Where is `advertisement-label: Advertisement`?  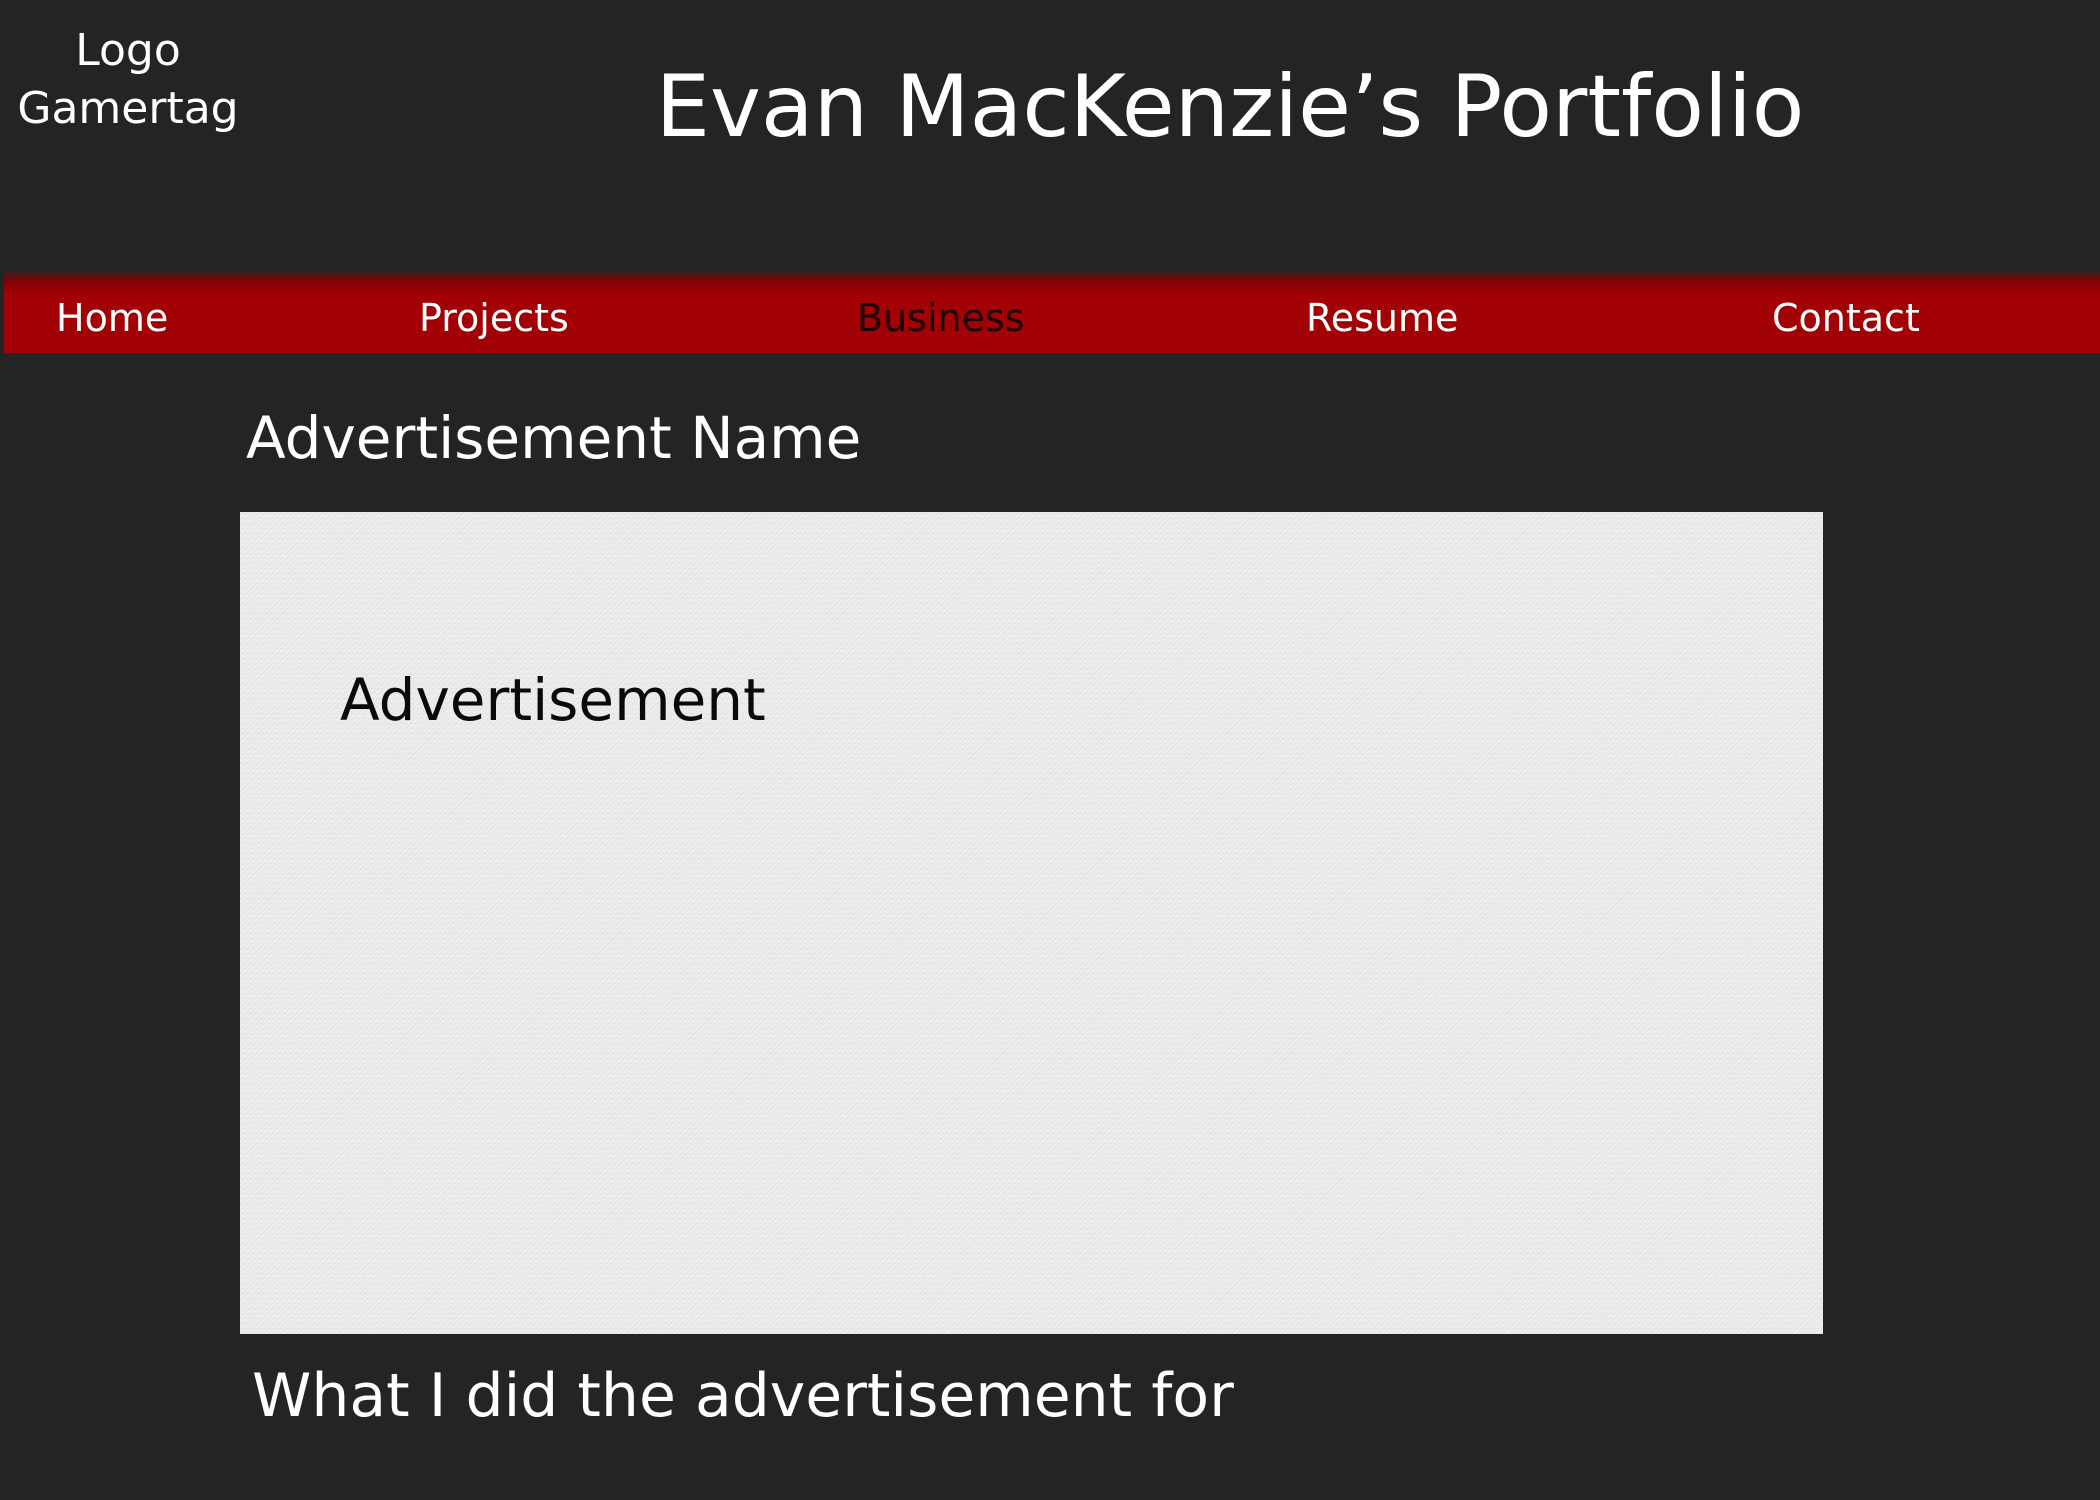
advertisement-label: Advertisement is located at coordinates (553, 700).